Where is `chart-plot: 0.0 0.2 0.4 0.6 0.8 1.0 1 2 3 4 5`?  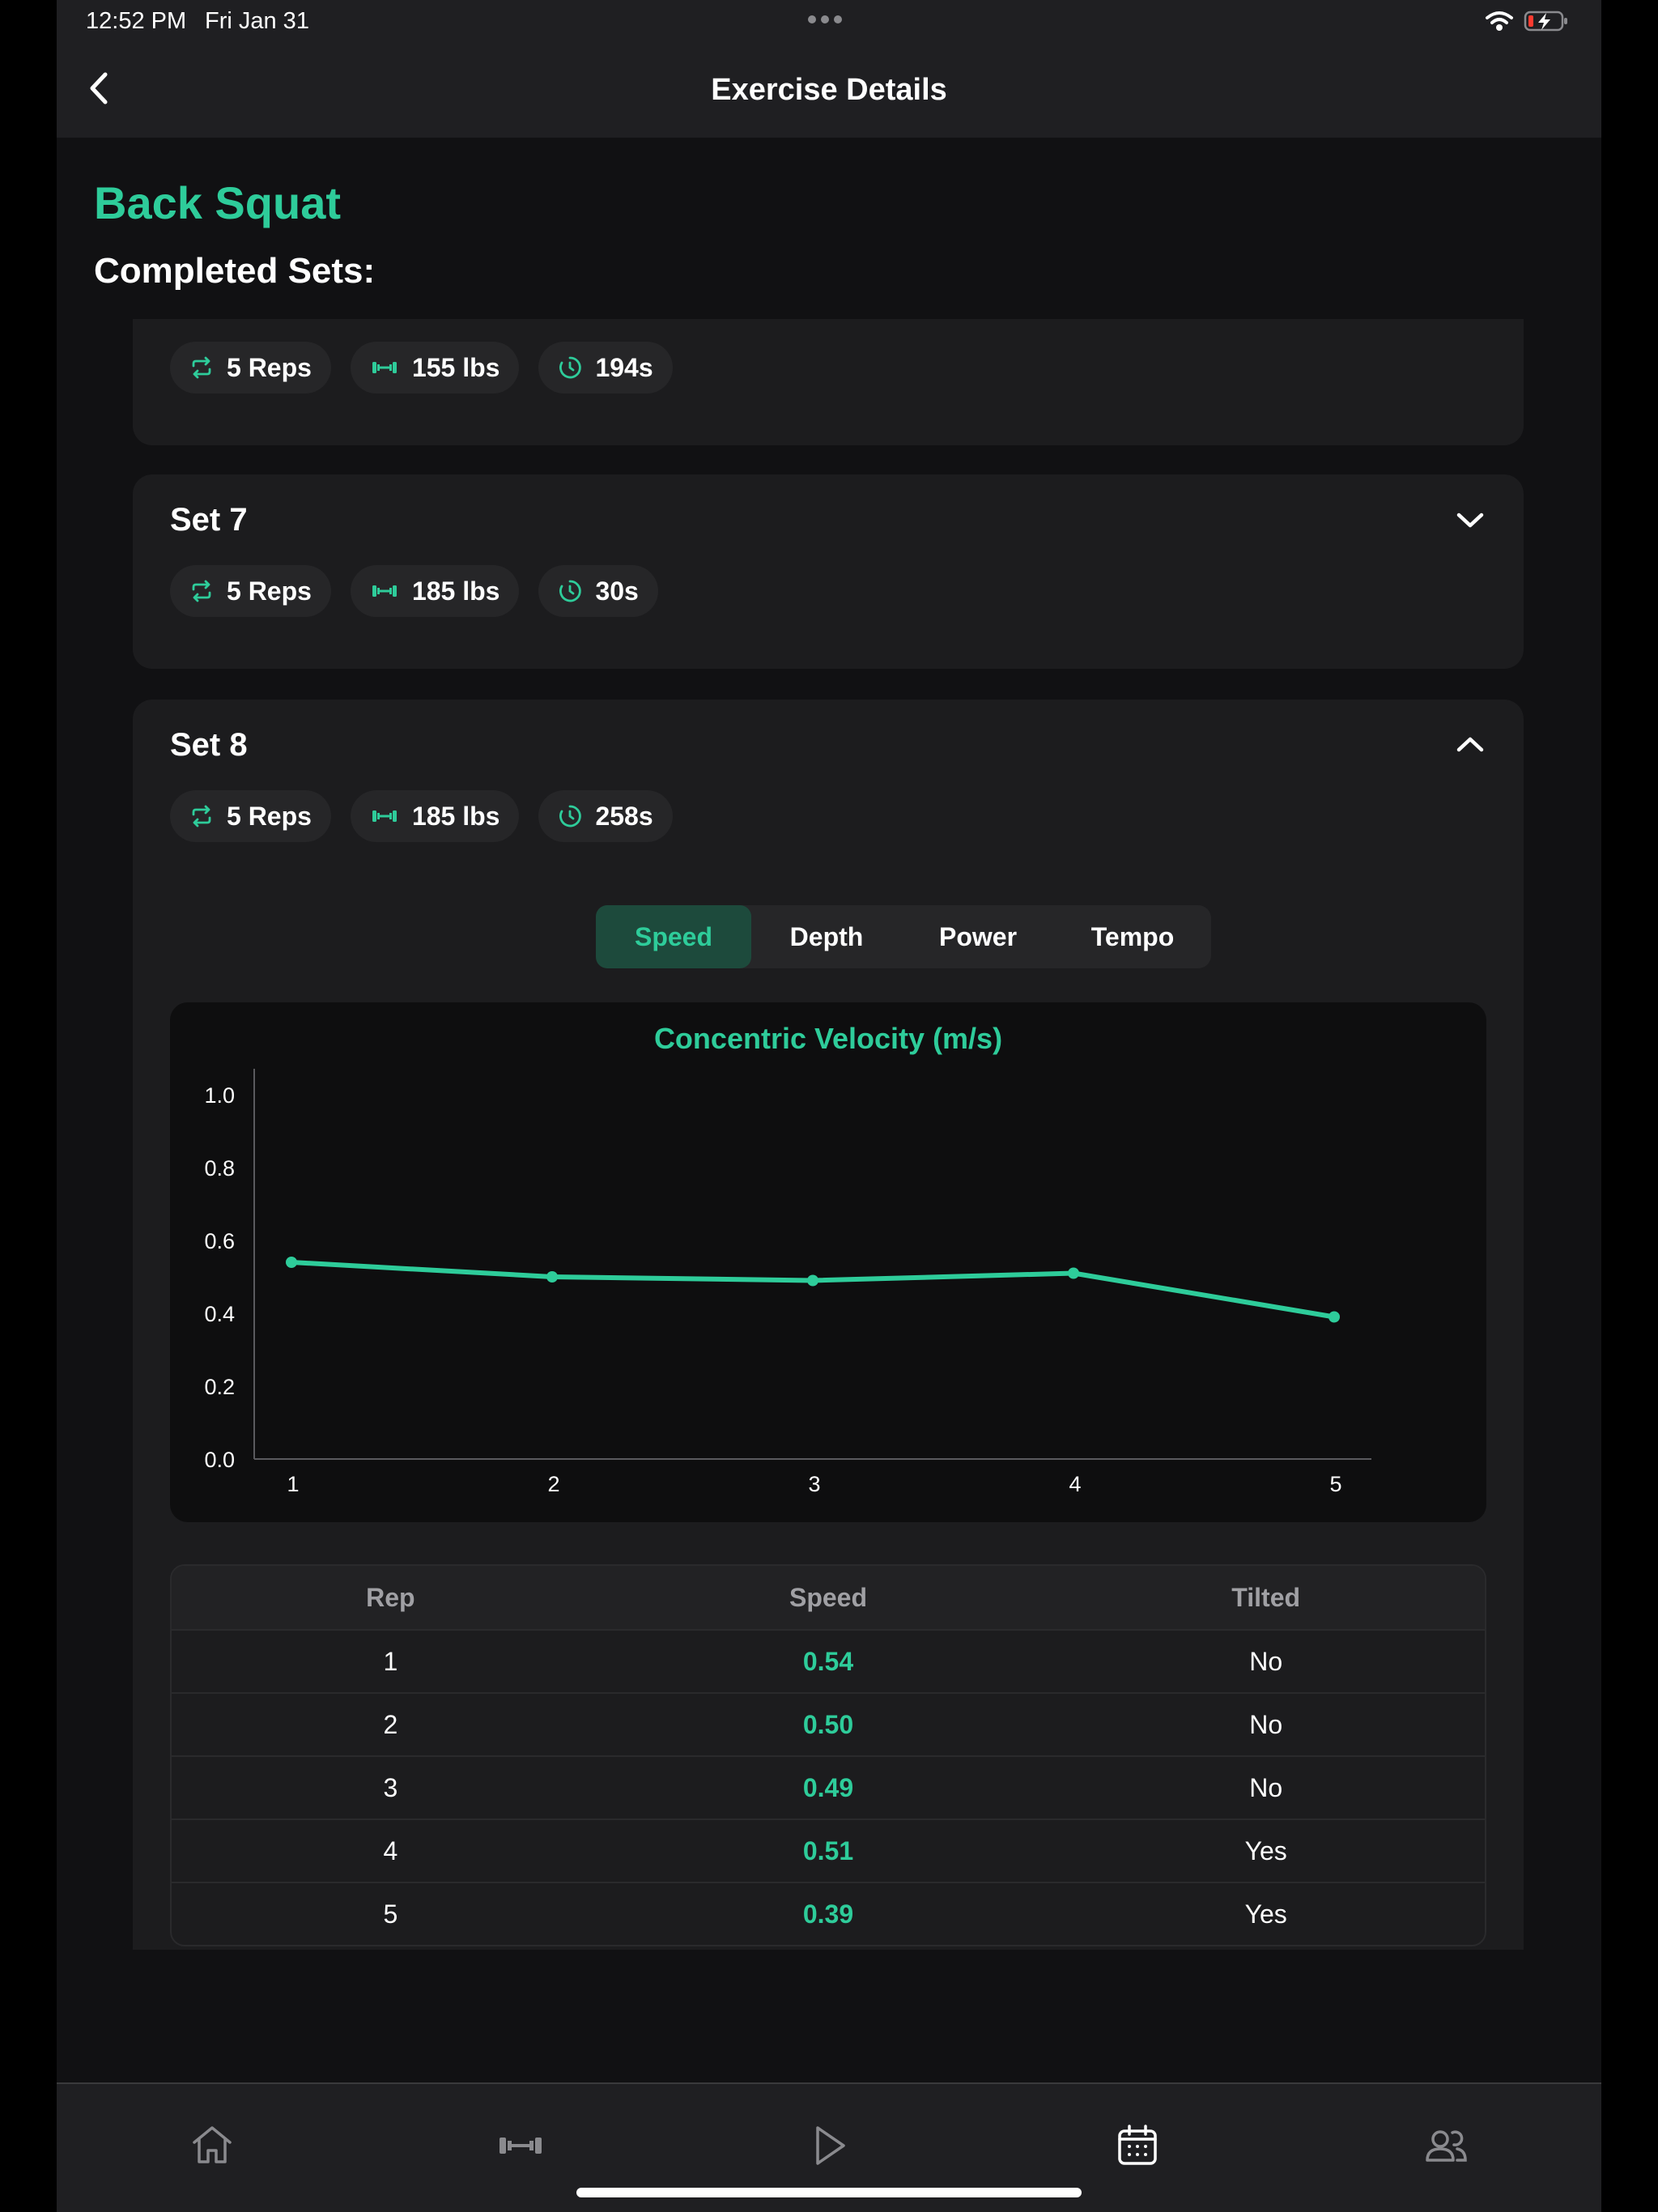 chart-plot: 0.0 0.2 0.4 0.6 0.8 1.0 1 2 3 4 5 is located at coordinates (787, 1282).